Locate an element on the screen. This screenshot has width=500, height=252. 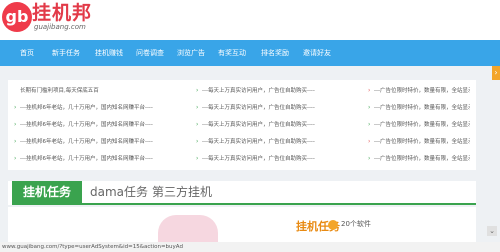
nav-item-afk-earn: 挂机赚钱 is located at coordinates (109, 53).